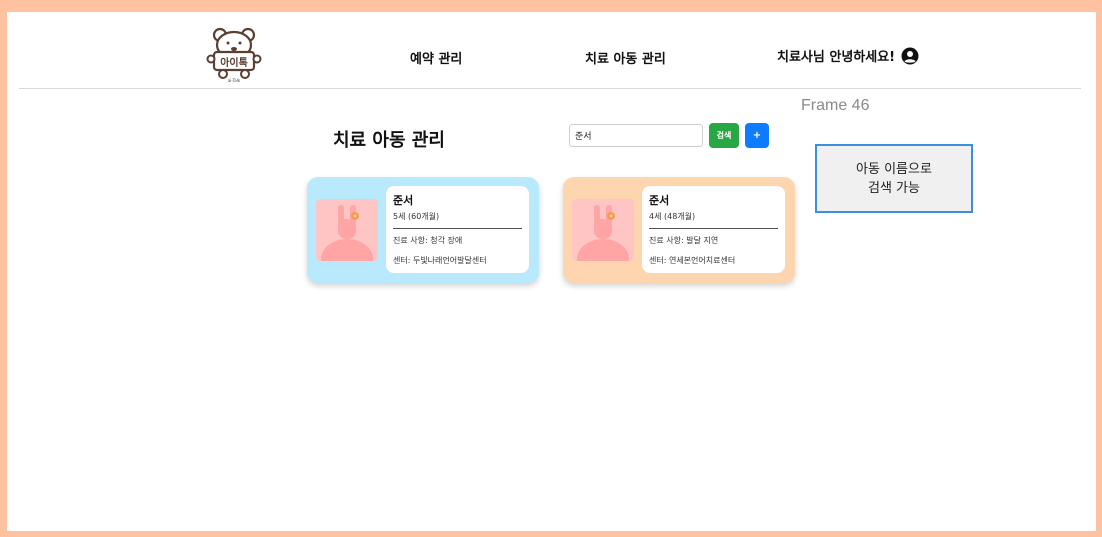 The width and height of the screenshot is (1102, 537). Describe the element at coordinates (724, 135) in the screenshot. I see `search-button: 검색` at that location.